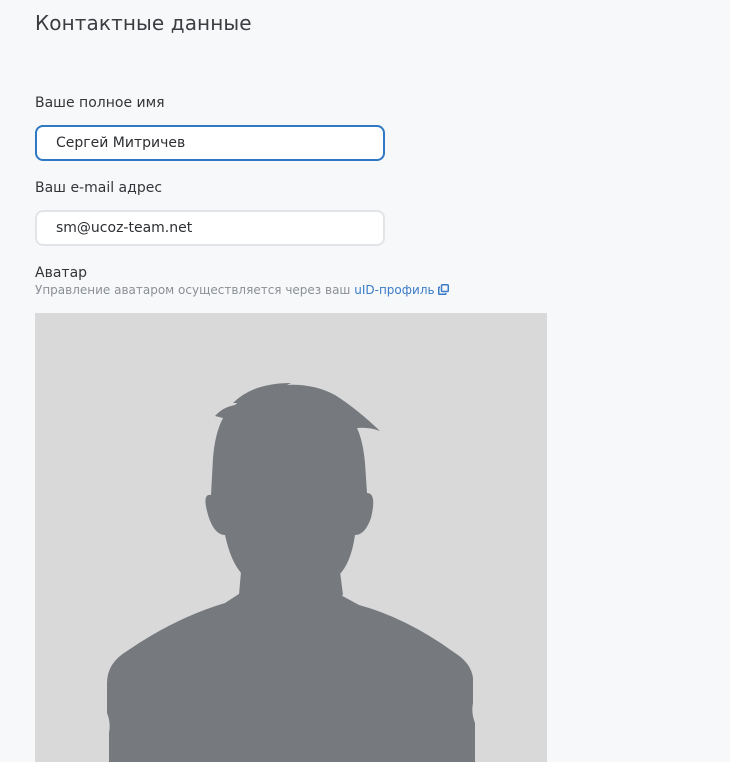  Describe the element at coordinates (61, 273) in the screenshot. I see `avatar-label: Аватар` at that location.